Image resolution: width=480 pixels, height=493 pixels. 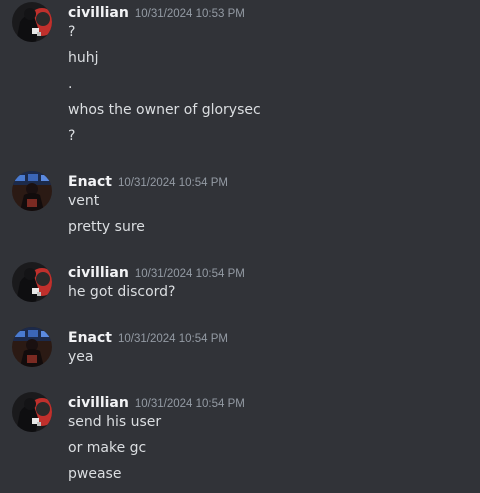 I want to click on message-text: ., so click(x=70, y=84).